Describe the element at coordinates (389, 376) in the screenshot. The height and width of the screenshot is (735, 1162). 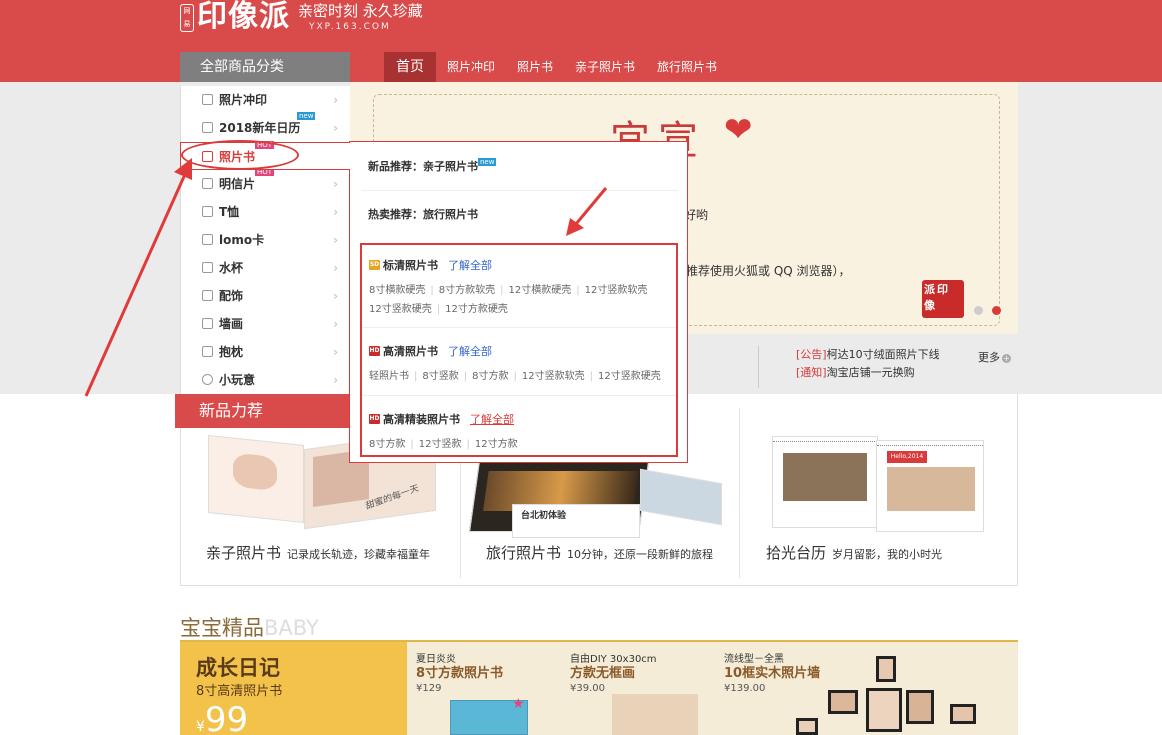
I see `book-option-link: 轻照片书` at that location.